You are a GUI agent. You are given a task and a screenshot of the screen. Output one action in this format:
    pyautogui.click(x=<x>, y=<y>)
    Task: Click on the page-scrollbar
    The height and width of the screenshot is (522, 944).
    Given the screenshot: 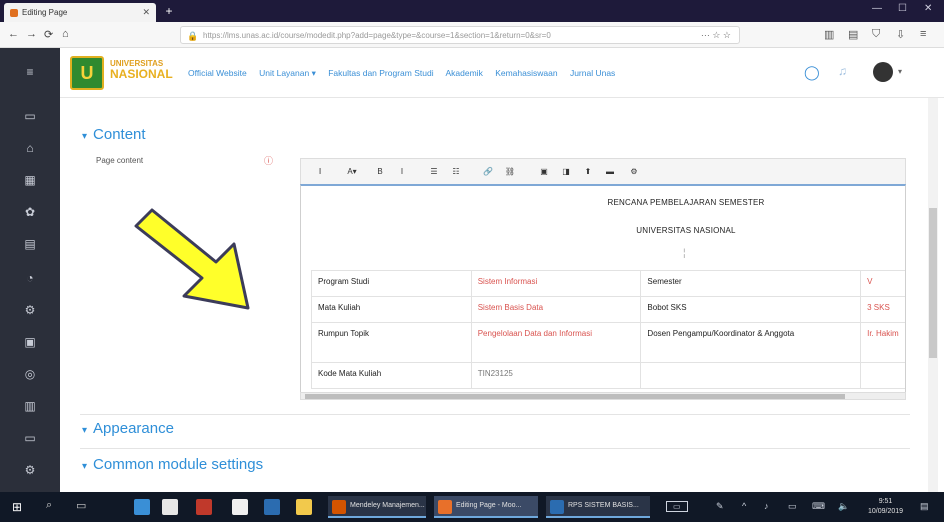 What is the action you would take?
    pyautogui.click(x=933, y=295)
    